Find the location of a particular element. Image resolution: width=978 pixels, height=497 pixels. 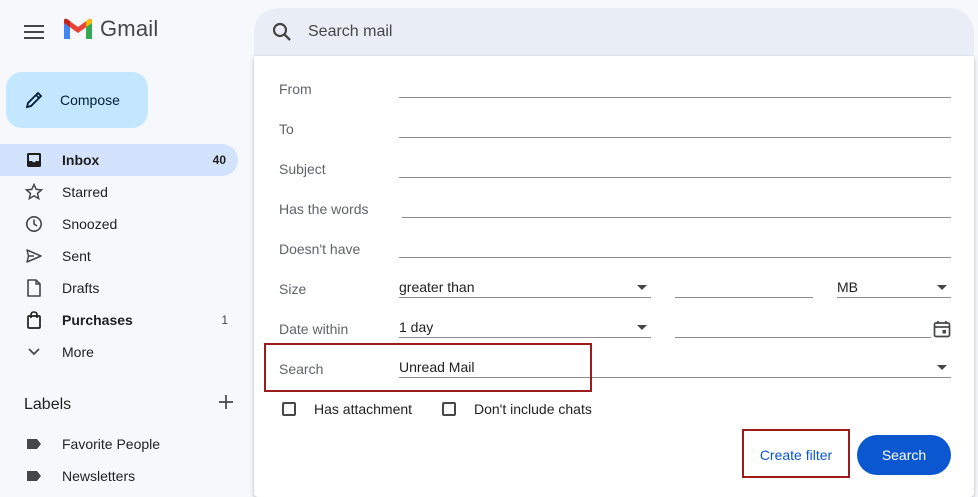

chevron-down-icon is located at coordinates (34, 352).